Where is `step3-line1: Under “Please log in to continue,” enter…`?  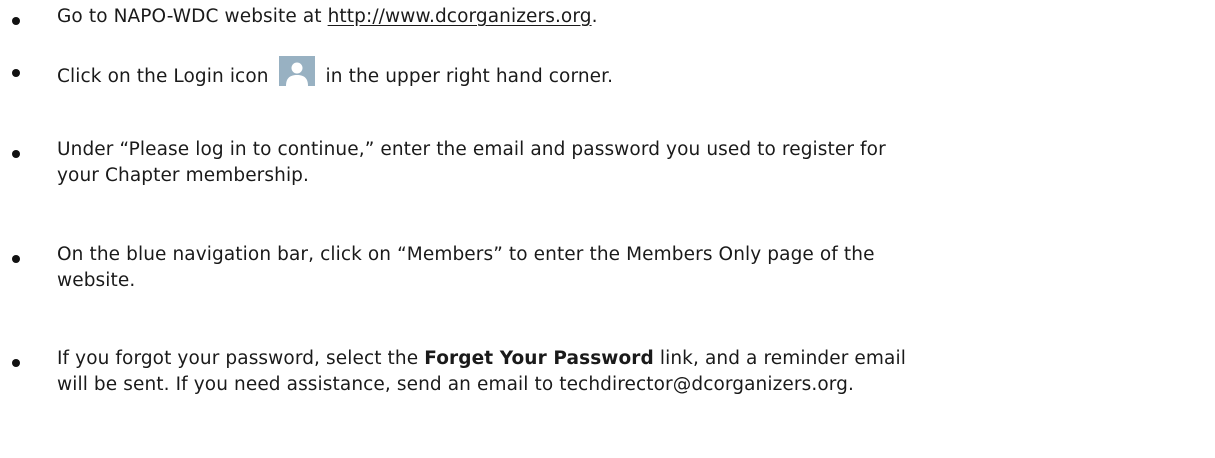 step3-line1: Under “Please log in to continue,” enter… is located at coordinates (471, 149).